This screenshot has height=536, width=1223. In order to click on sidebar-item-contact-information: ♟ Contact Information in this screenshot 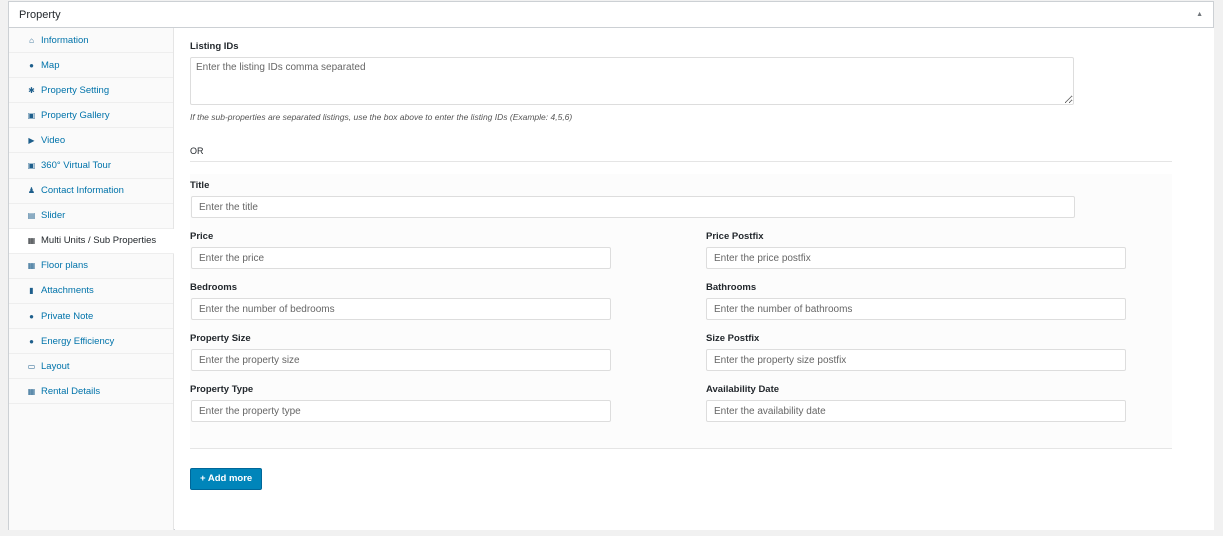, I will do `click(91, 191)`.